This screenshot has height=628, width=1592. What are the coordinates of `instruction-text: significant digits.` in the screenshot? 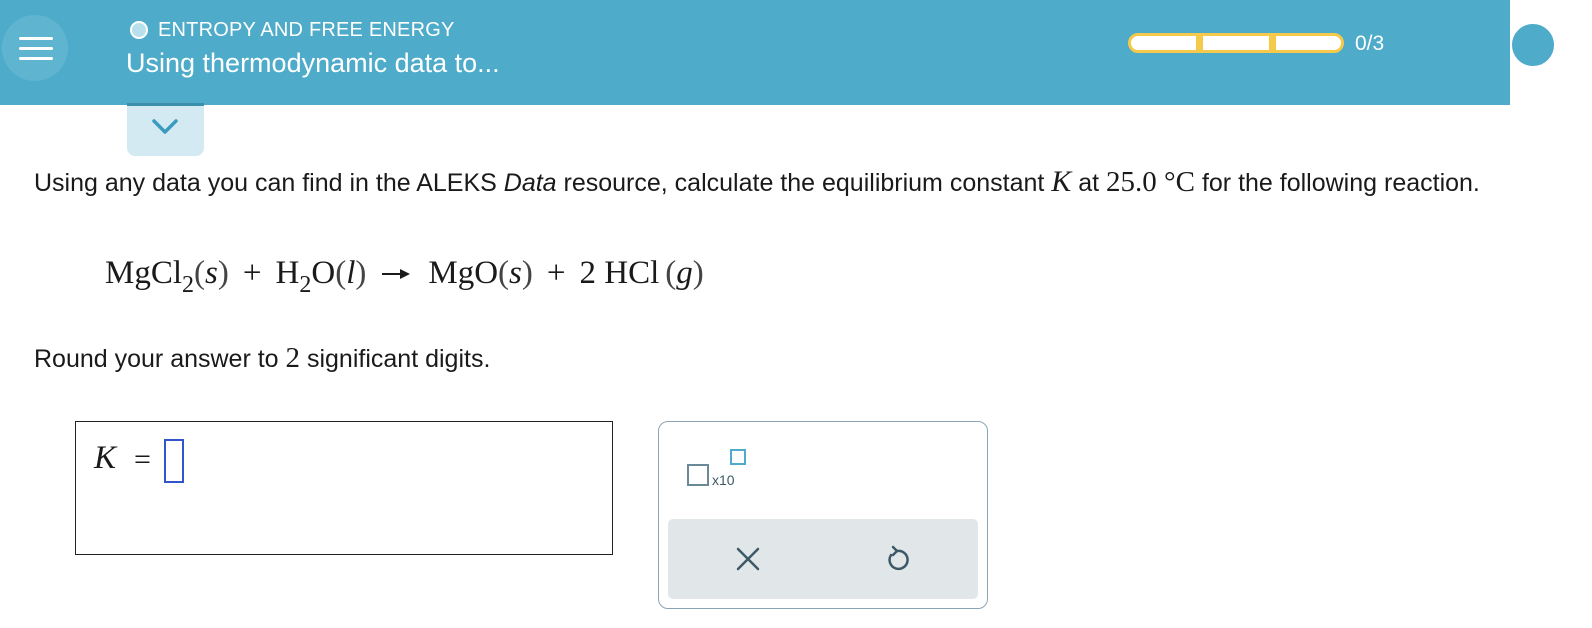 It's located at (395, 359).